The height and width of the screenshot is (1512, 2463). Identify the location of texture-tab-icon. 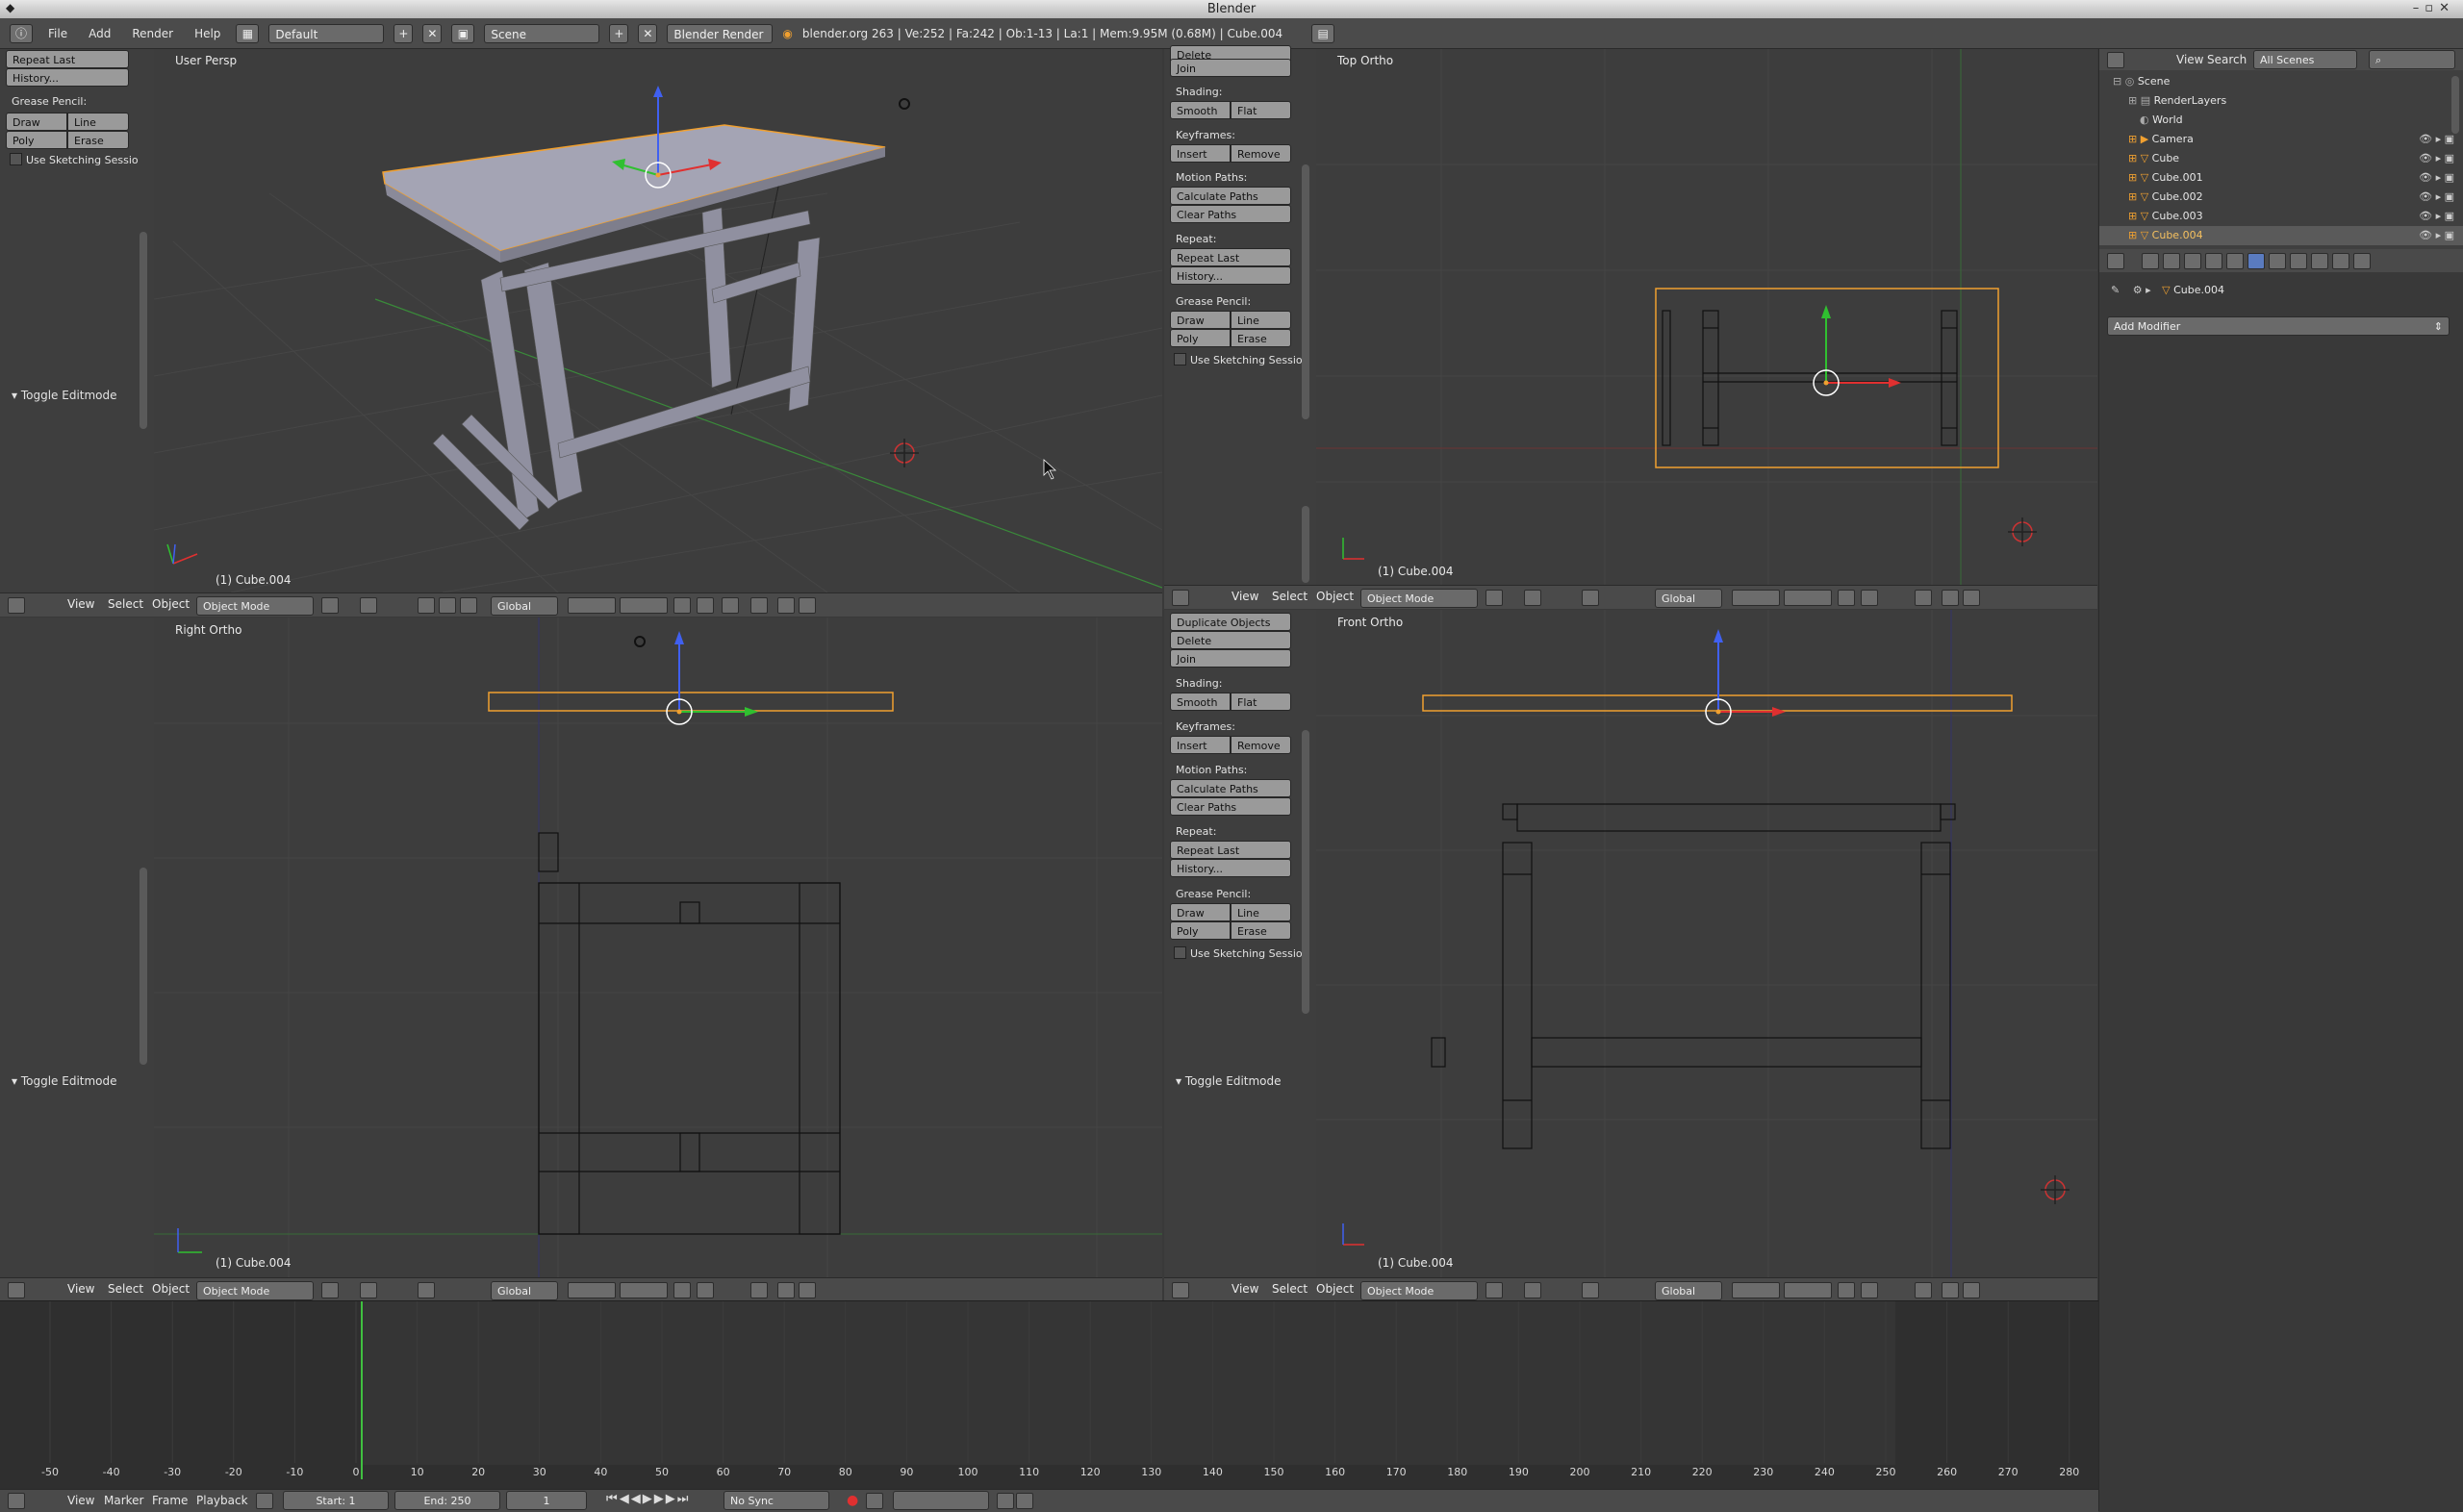
(2320, 261).